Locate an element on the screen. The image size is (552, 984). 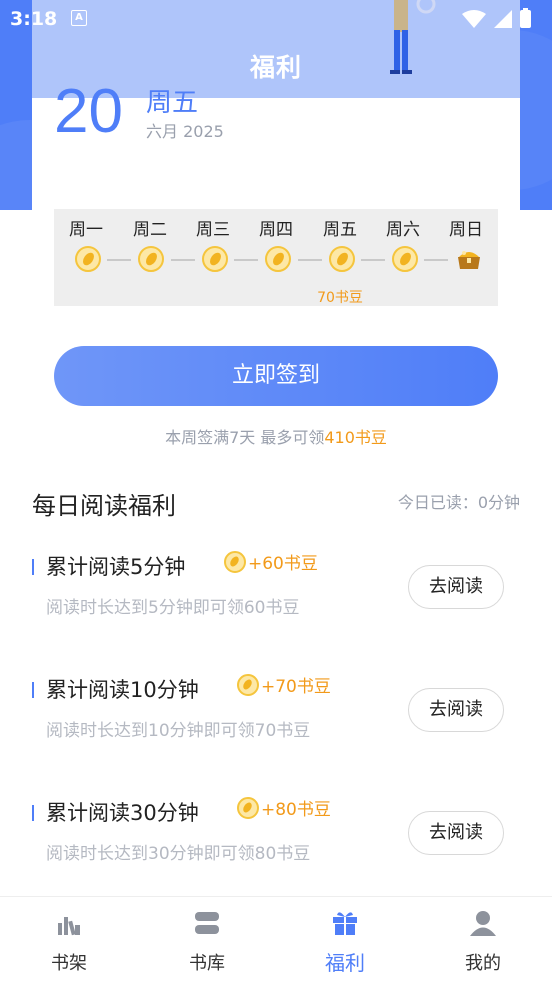
task-reward: +60书豆 is located at coordinates (271, 561).